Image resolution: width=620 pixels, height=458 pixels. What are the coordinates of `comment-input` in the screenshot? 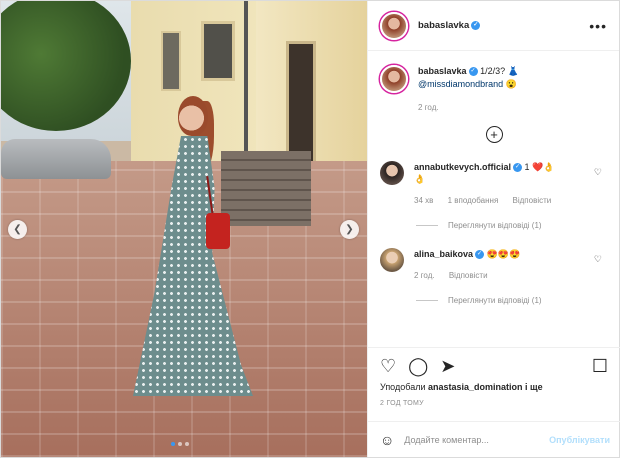 It's located at (477, 439).